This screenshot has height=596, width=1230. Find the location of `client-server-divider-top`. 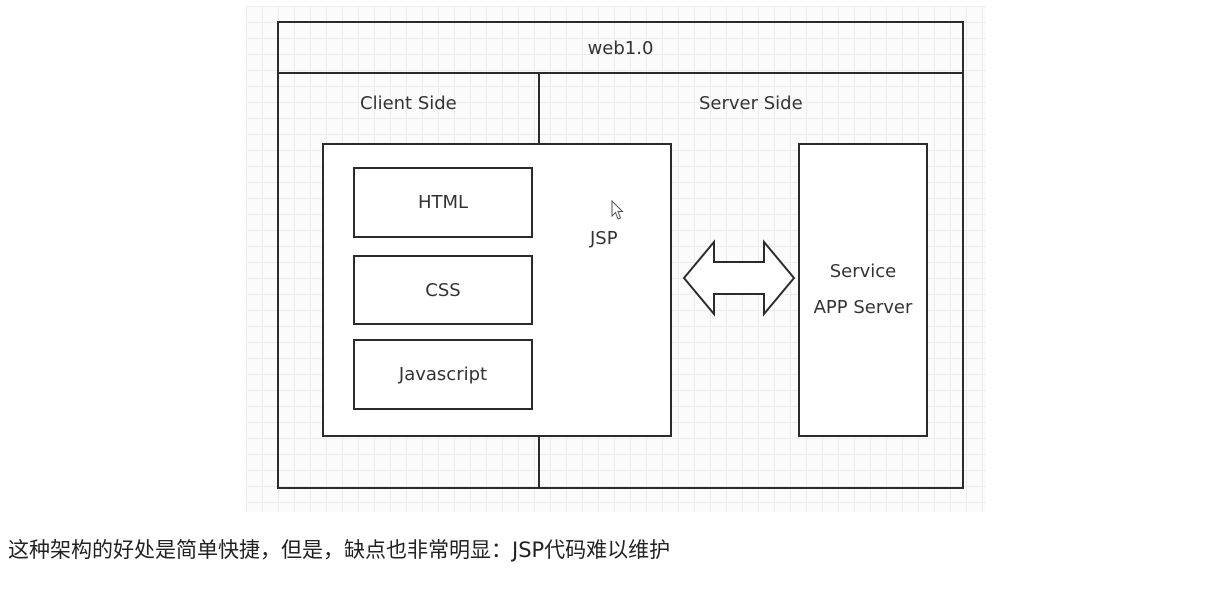

client-server-divider-top is located at coordinates (539, 109).